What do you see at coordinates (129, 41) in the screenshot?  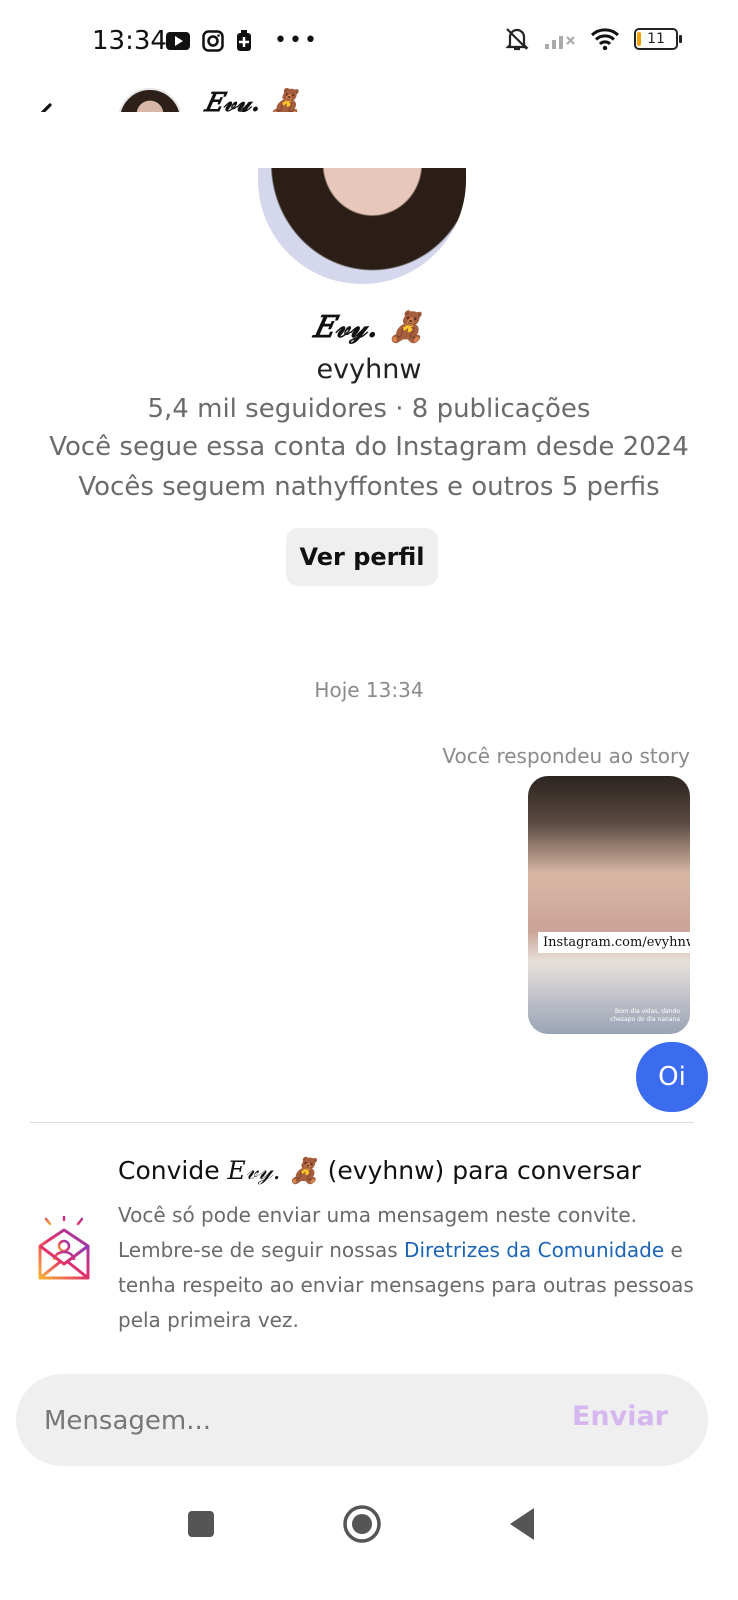 I see `status-time: 13:34` at bounding box center [129, 41].